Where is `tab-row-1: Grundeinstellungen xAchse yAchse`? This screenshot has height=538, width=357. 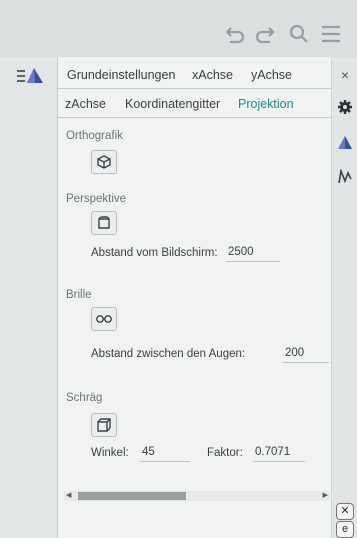 tab-row-1: Grundeinstellungen xAchse yAchse is located at coordinates (195, 74).